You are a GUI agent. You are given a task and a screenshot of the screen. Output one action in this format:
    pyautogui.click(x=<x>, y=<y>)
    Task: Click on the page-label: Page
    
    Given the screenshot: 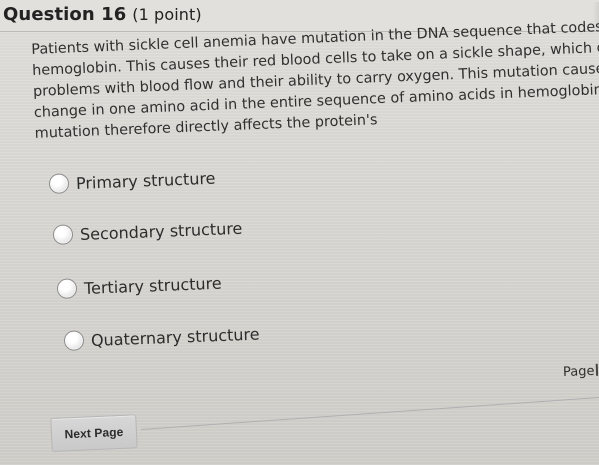 What is the action you would take?
    pyautogui.click(x=580, y=371)
    